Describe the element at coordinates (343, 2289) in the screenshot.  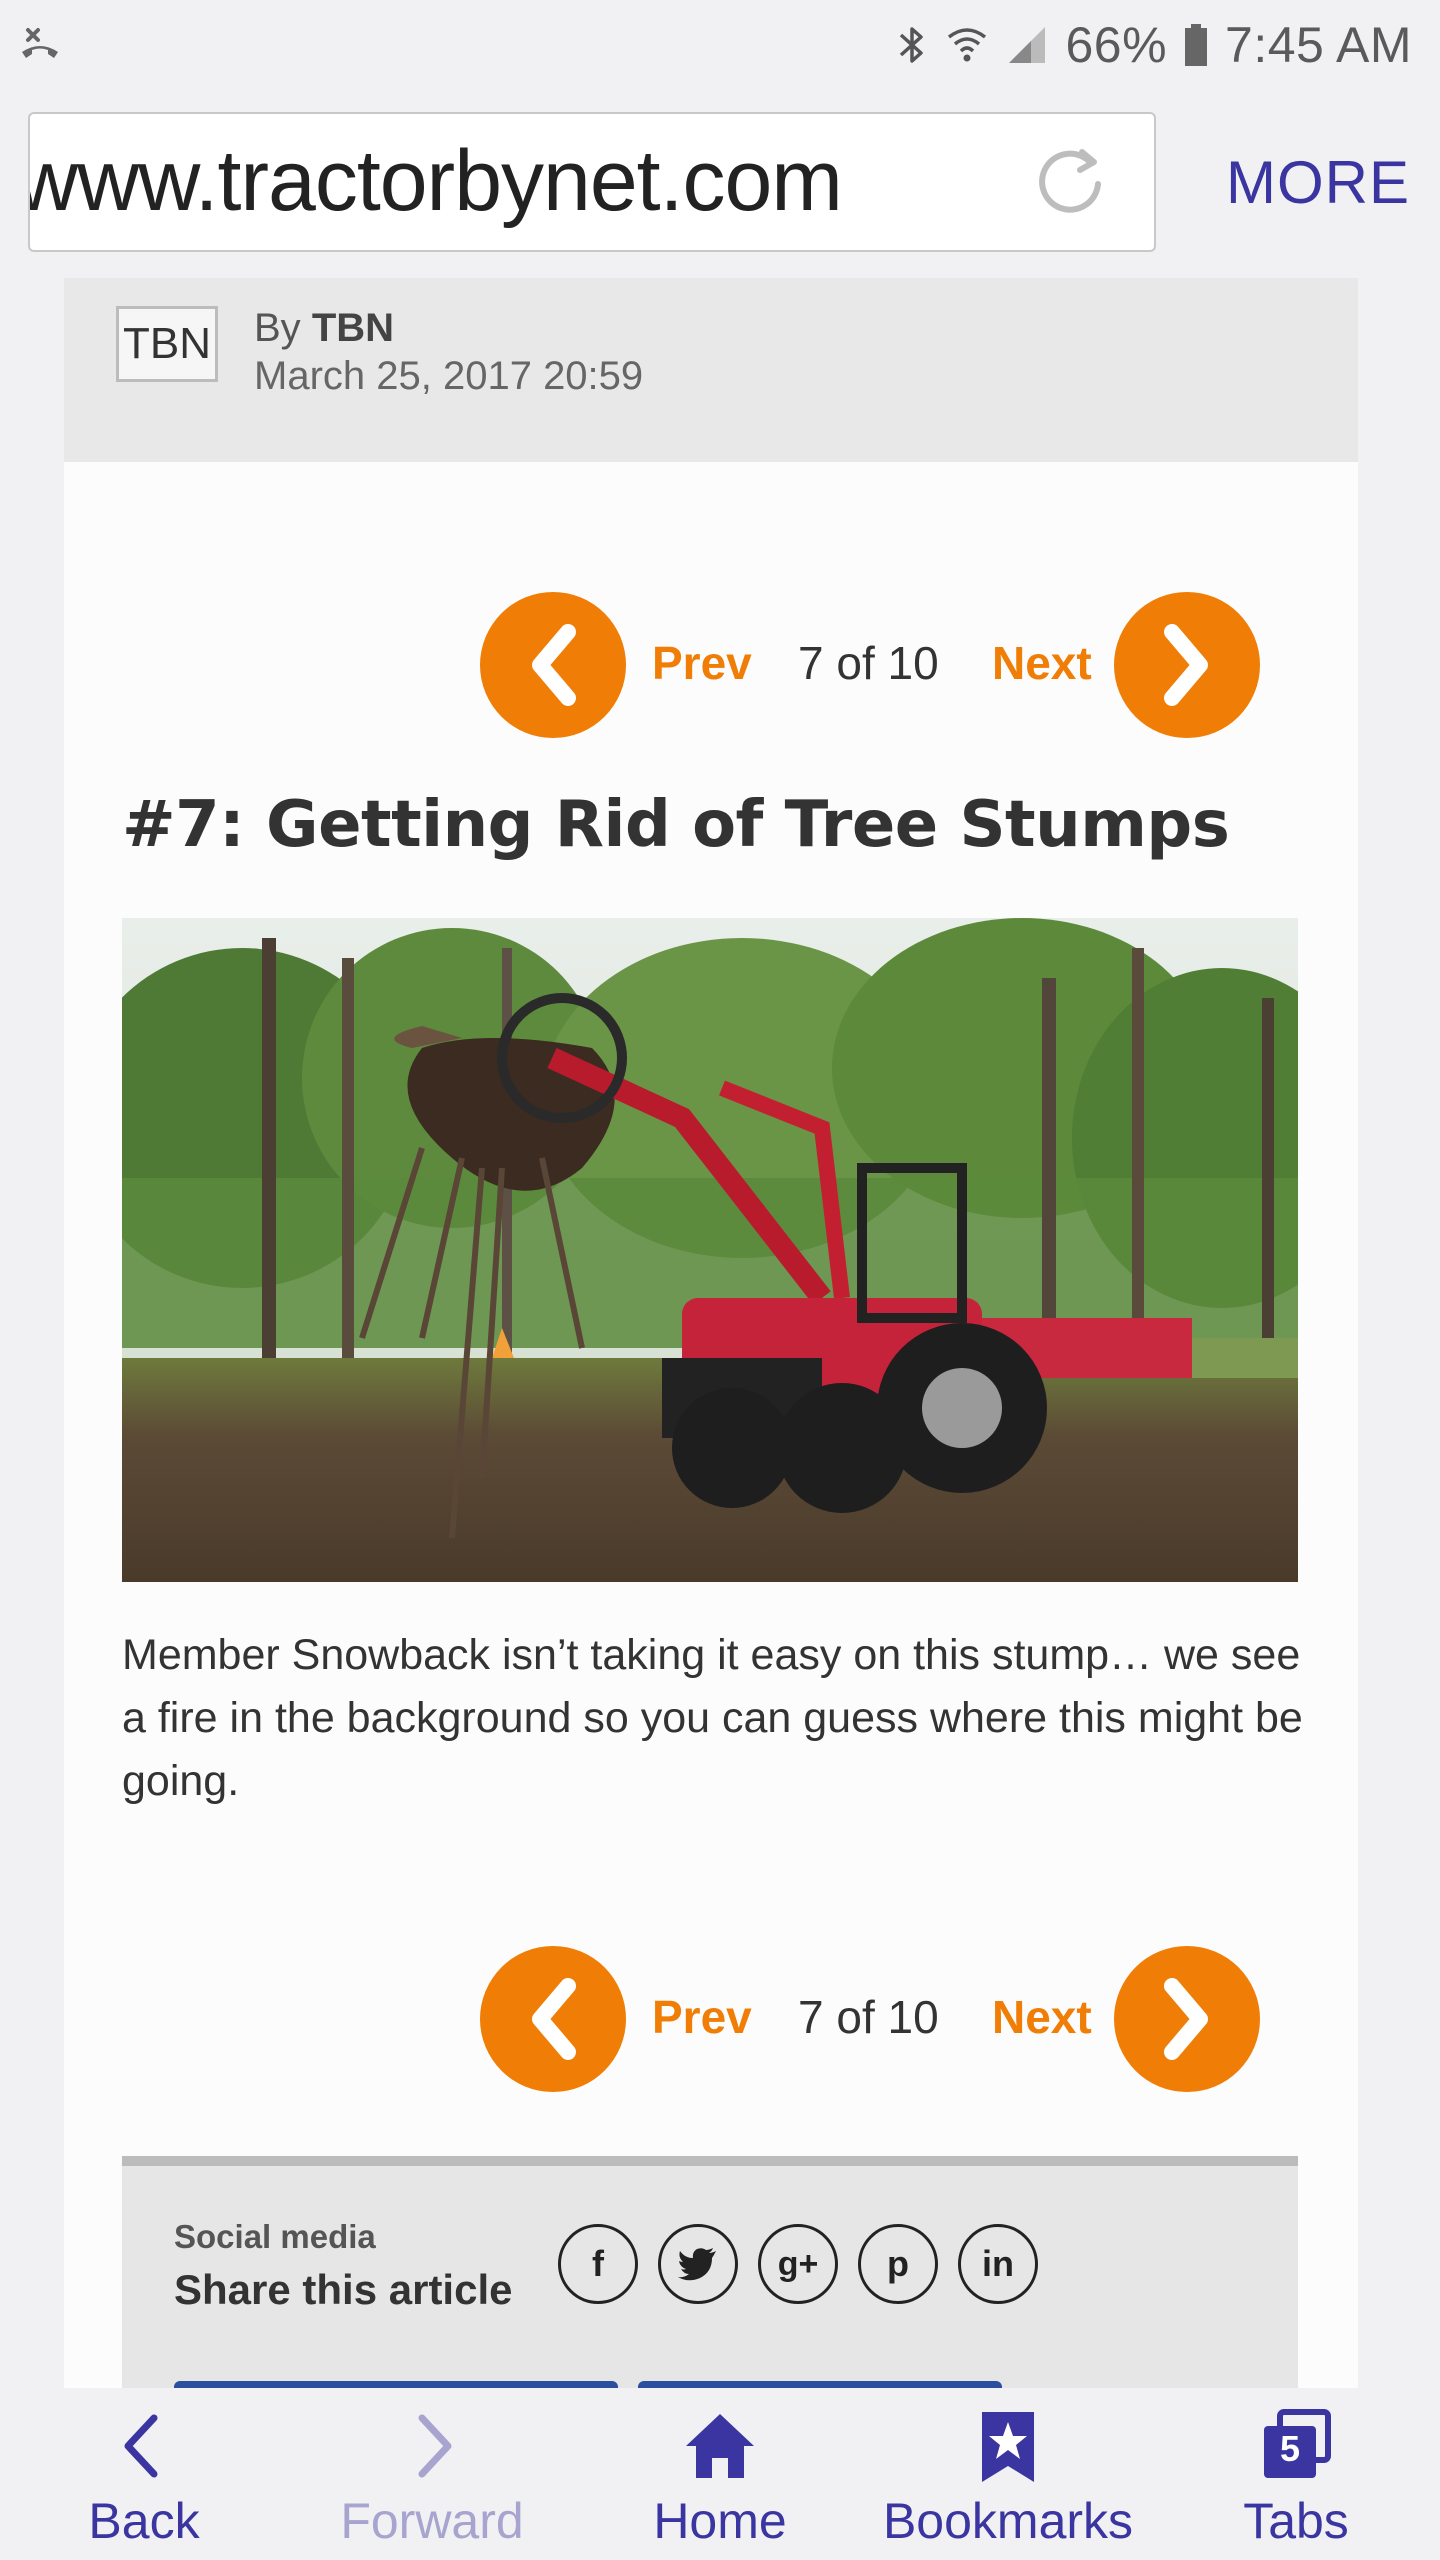
I see `share-heading: Share this article` at that location.